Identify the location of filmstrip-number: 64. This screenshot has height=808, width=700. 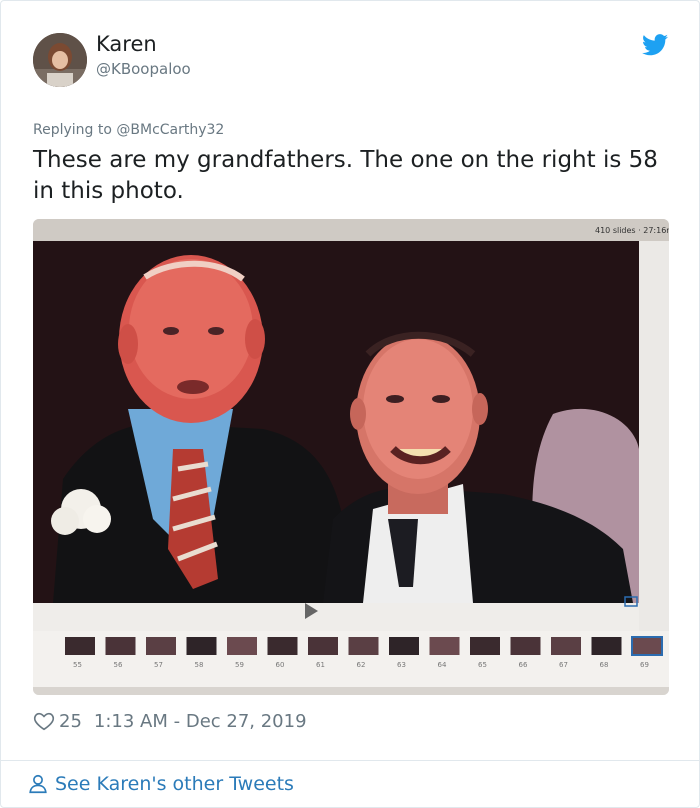
(442, 665).